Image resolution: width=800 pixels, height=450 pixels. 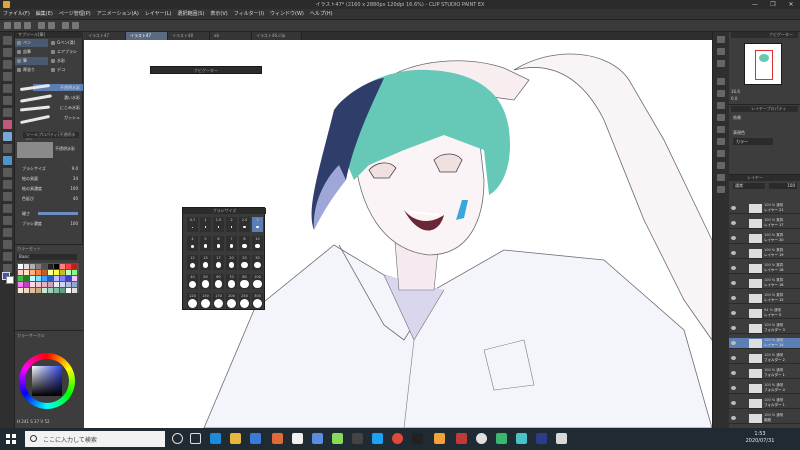 I want to click on clear-icon, so click(x=65, y=25).